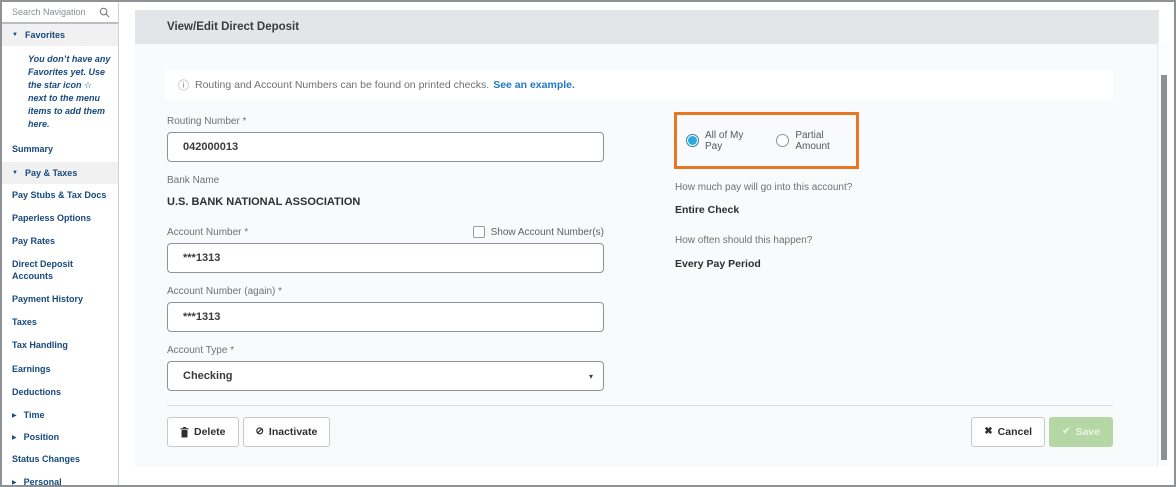 Image resolution: width=1176 pixels, height=487 pixels. Describe the element at coordinates (385, 376) in the screenshot. I see `account-type-select: Checking ▾` at that location.